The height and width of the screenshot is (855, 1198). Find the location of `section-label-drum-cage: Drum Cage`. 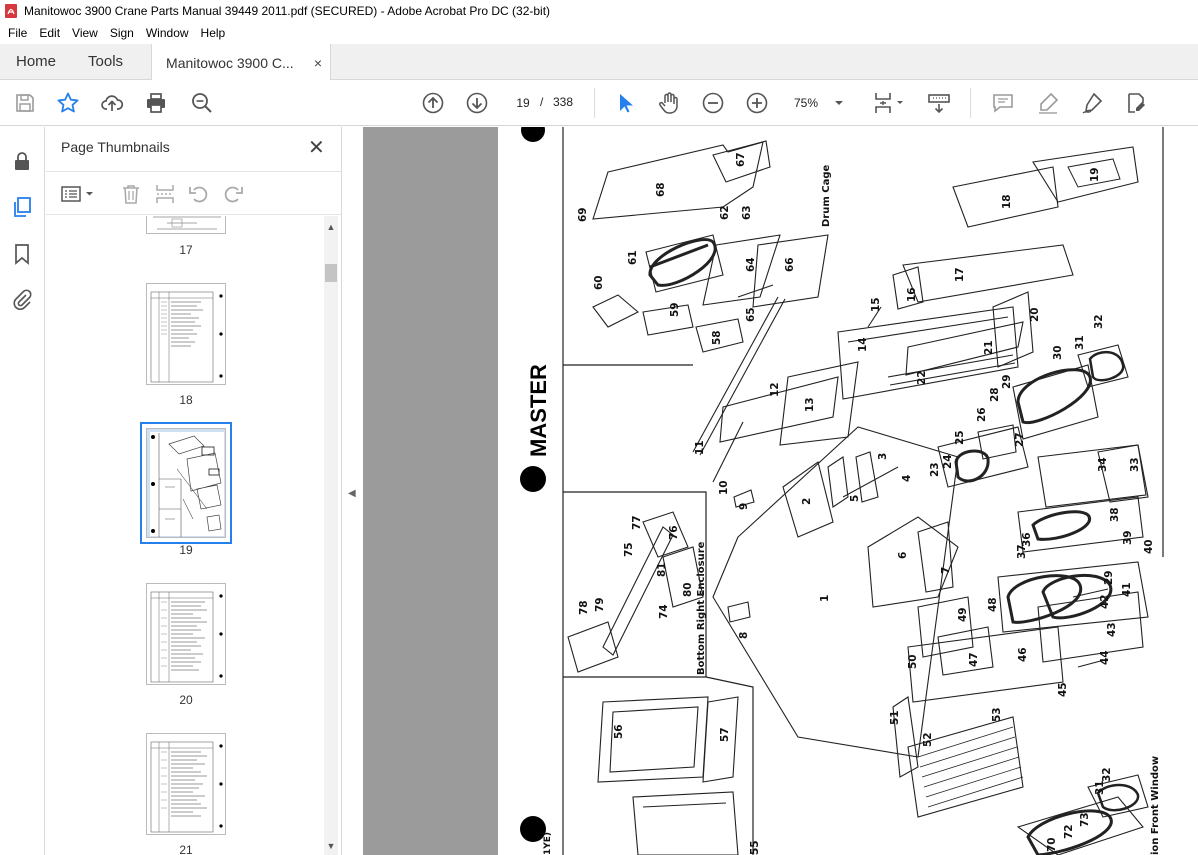

section-label-drum-cage: Drum Cage is located at coordinates (826, 196).